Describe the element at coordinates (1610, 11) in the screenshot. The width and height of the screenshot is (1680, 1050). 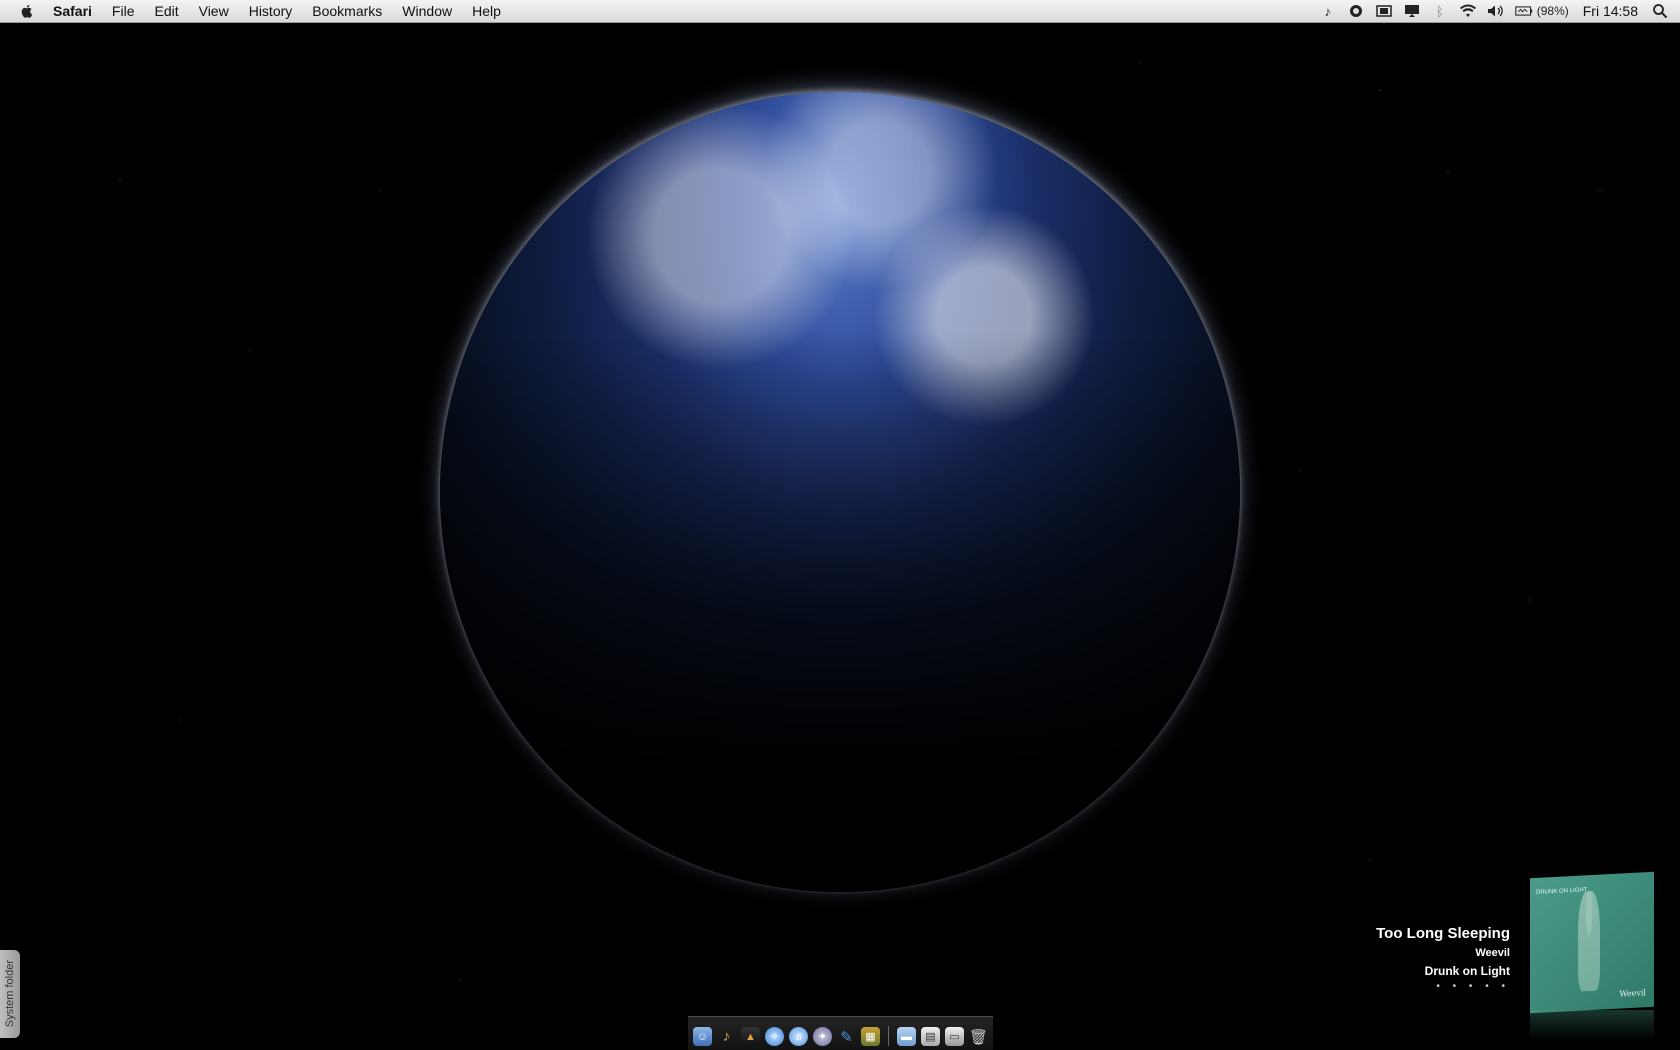
I see `menu-clock: Fri 14:58` at that location.